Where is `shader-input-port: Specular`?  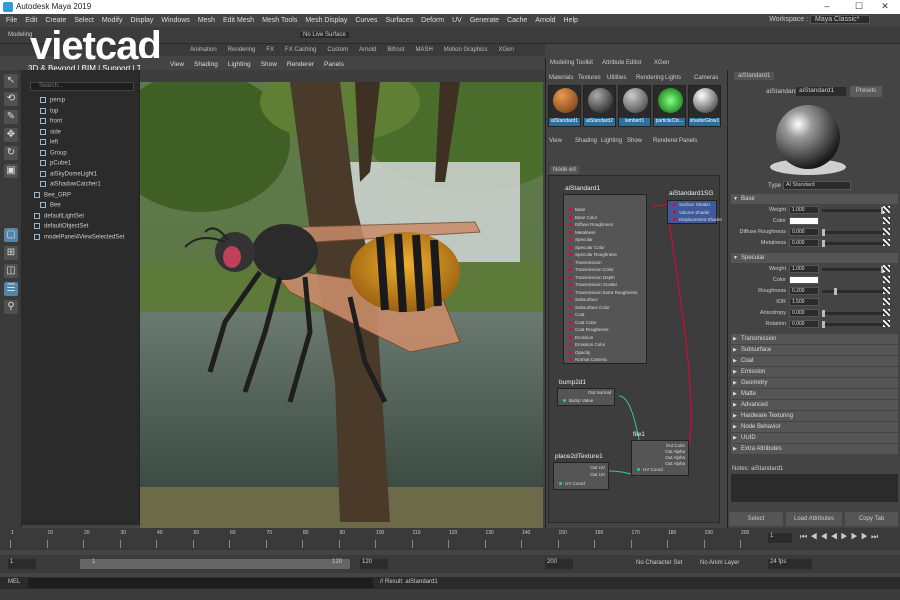 shader-input-port: Specular is located at coordinates (581, 239).